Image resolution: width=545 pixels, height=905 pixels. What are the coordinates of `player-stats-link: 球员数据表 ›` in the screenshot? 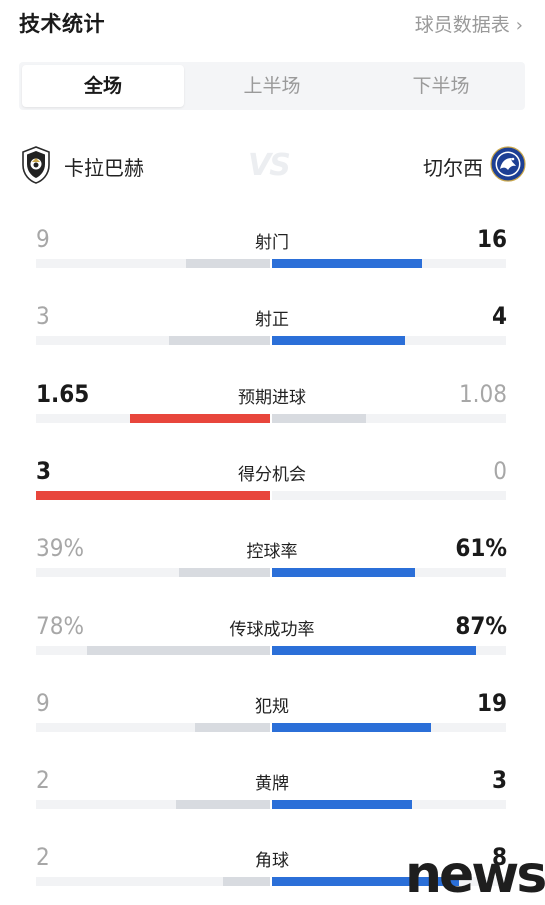 It's located at (469, 23).